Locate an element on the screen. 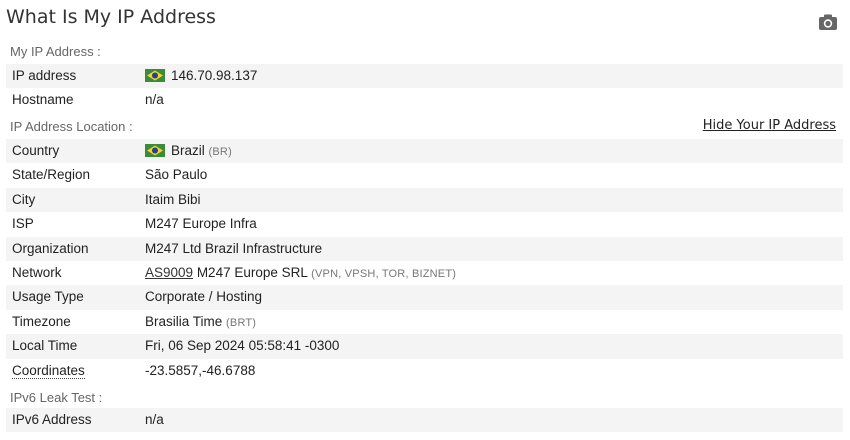  usage-type-label: Usage Type is located at coordinates (48, 297).